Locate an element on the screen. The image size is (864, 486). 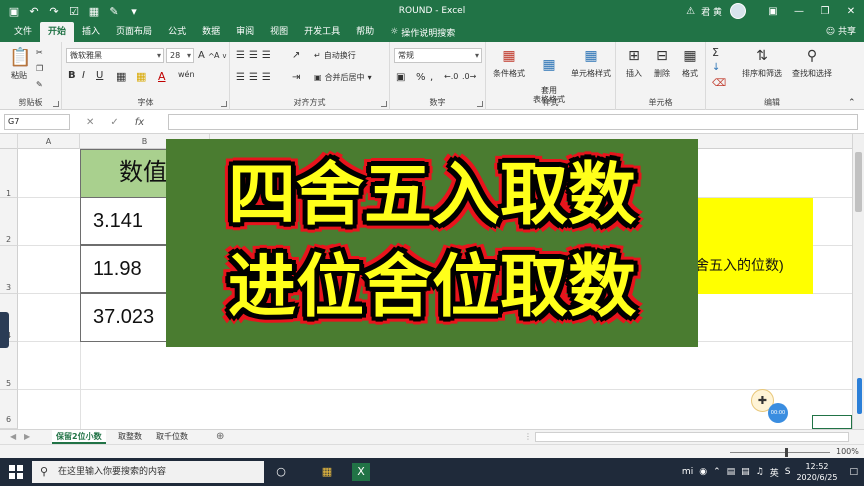
fill-icon: ↓ is located at coordinates (716, 67).